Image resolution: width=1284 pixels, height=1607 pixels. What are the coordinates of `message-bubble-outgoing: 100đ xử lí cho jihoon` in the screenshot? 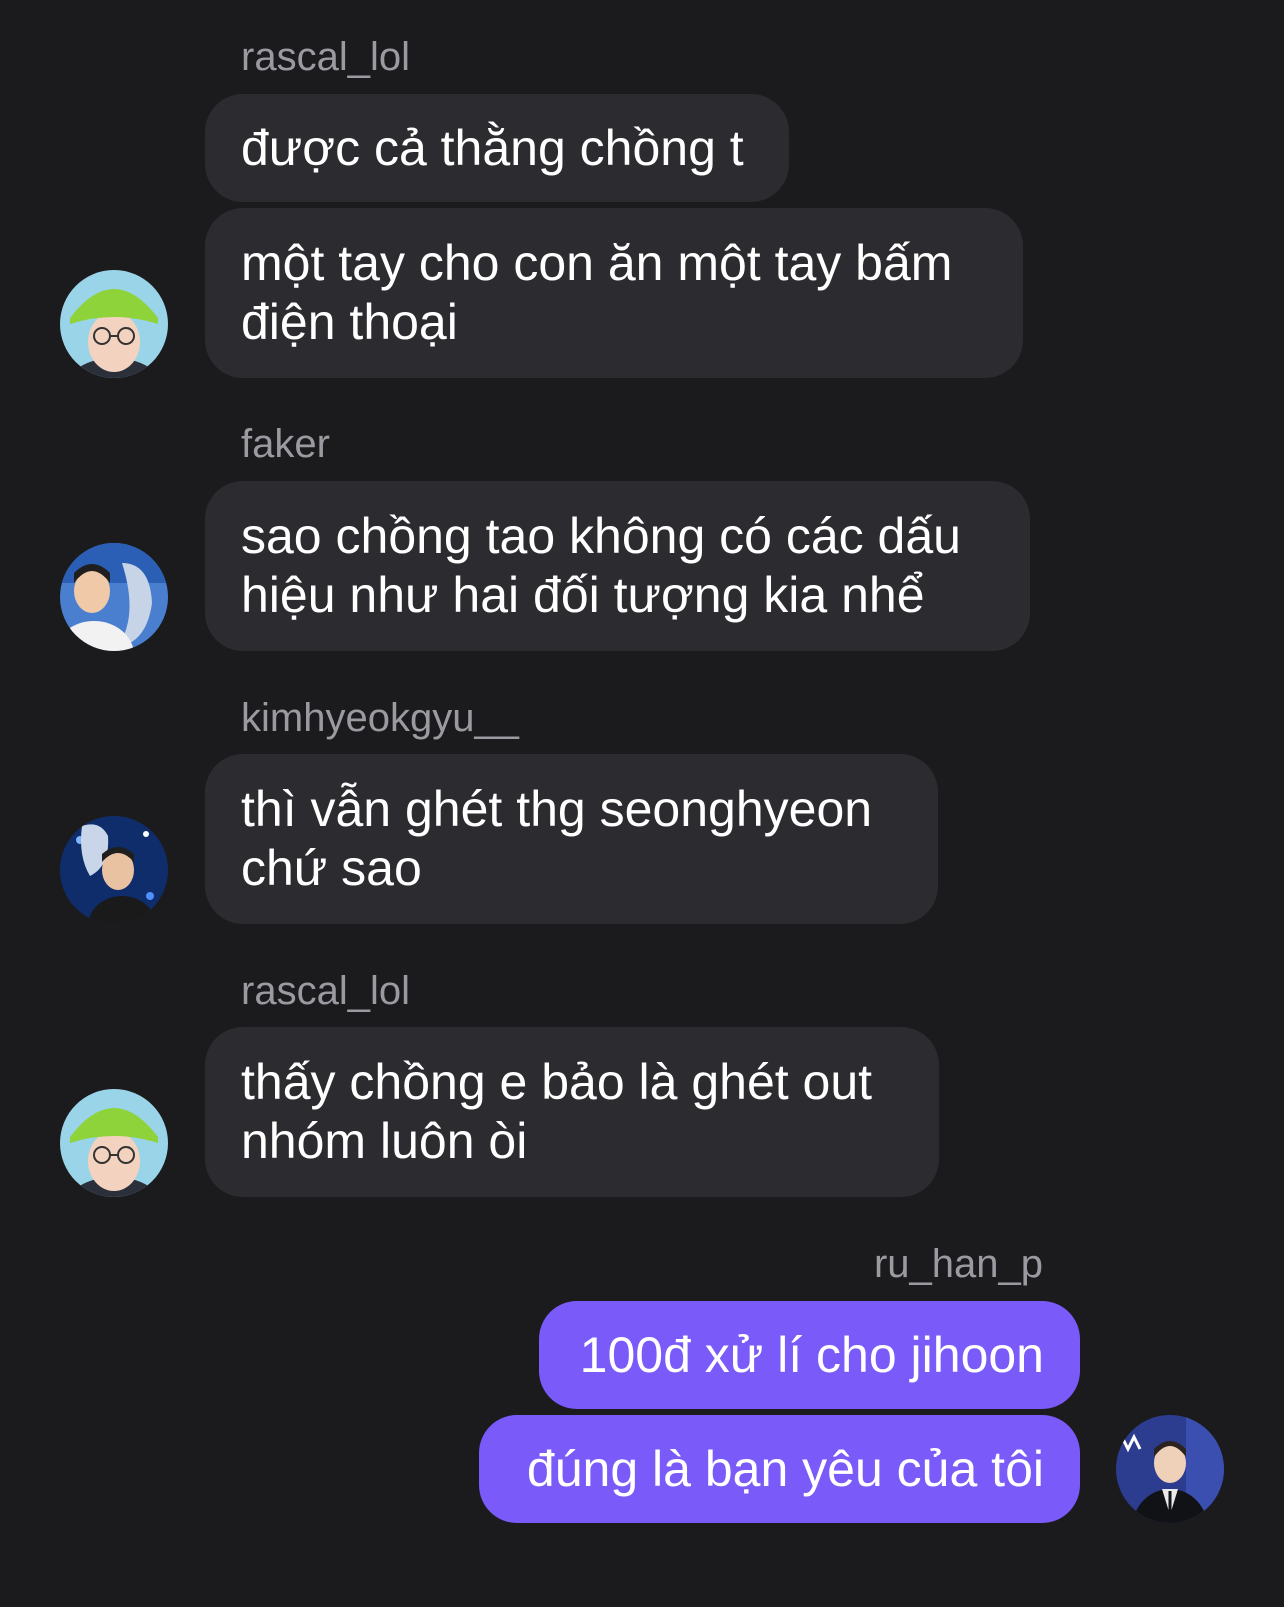 It's located at (809, 1355).